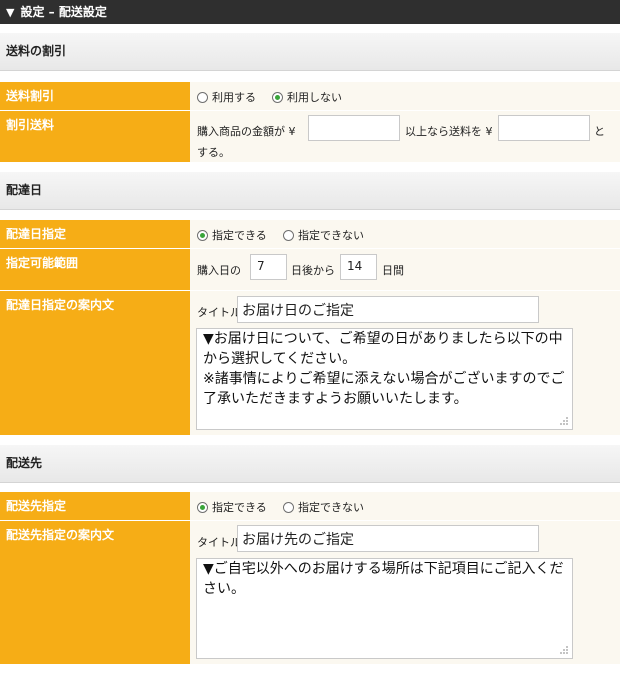 The height and width of the screenshot is (695, 620). Describe the element at coordinates (313, 270) in the screenshot. I see `range-middle-text: 日後から` at that location.